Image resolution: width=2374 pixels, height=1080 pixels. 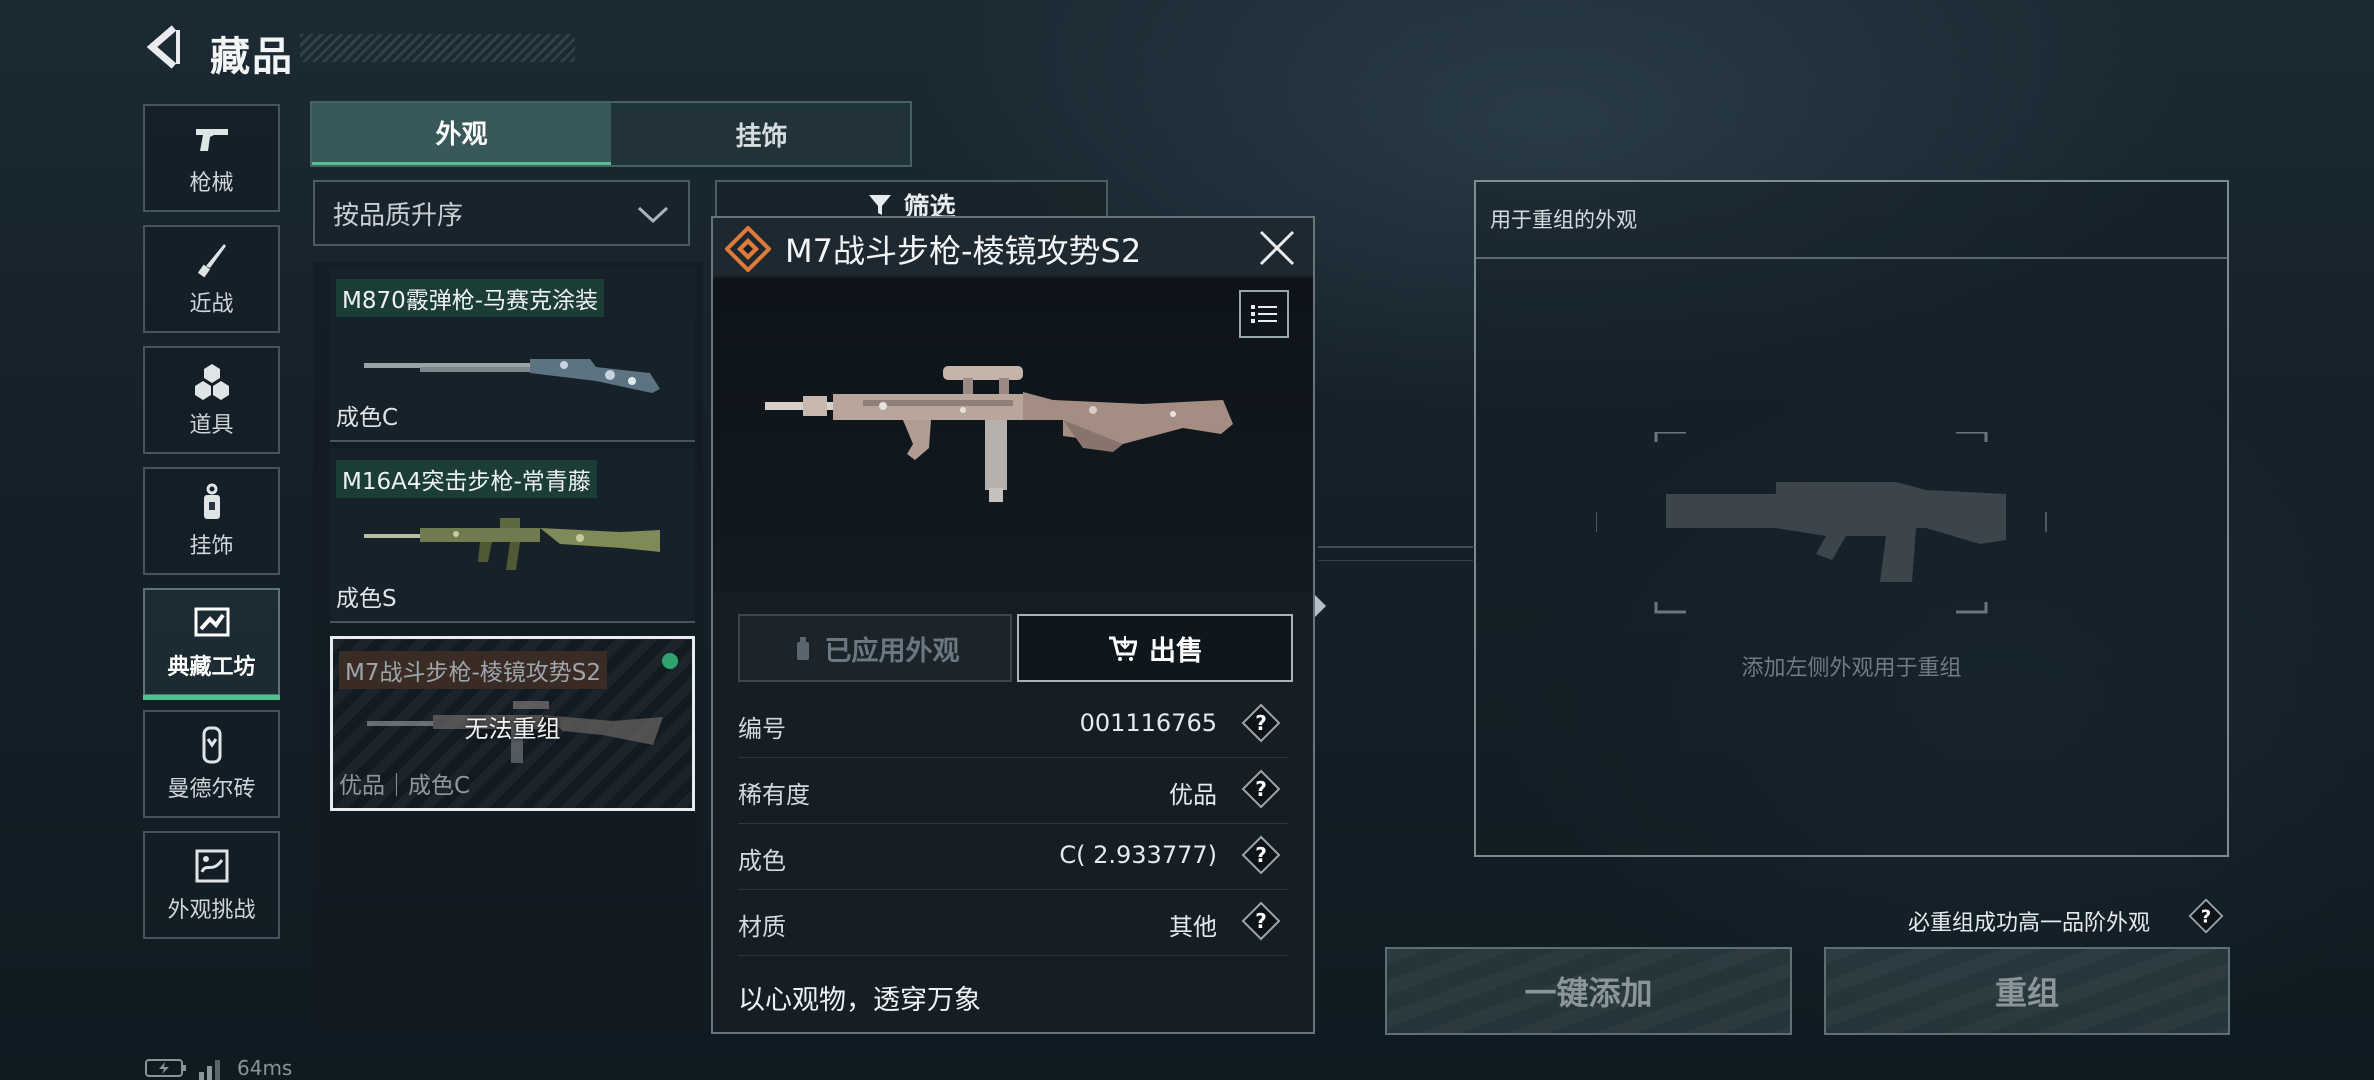 I want to click on page-title: 藏品, so click(x=252, y=57).